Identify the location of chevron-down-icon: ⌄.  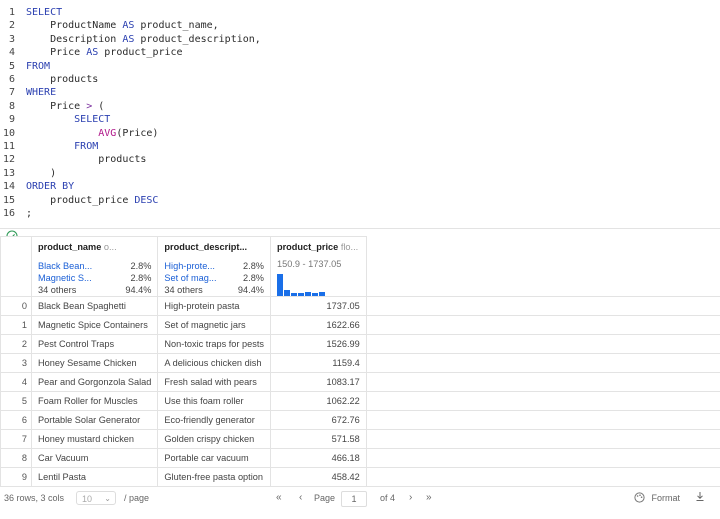
(107, 498).